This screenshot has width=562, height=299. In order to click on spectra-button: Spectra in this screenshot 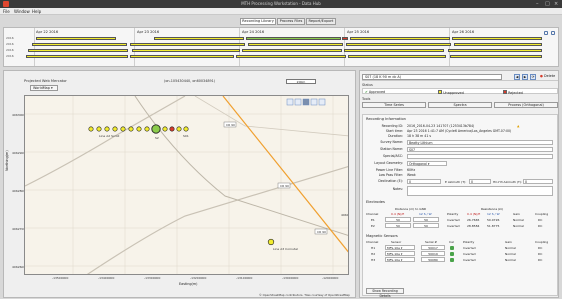, I will do `click(460, 105)`.